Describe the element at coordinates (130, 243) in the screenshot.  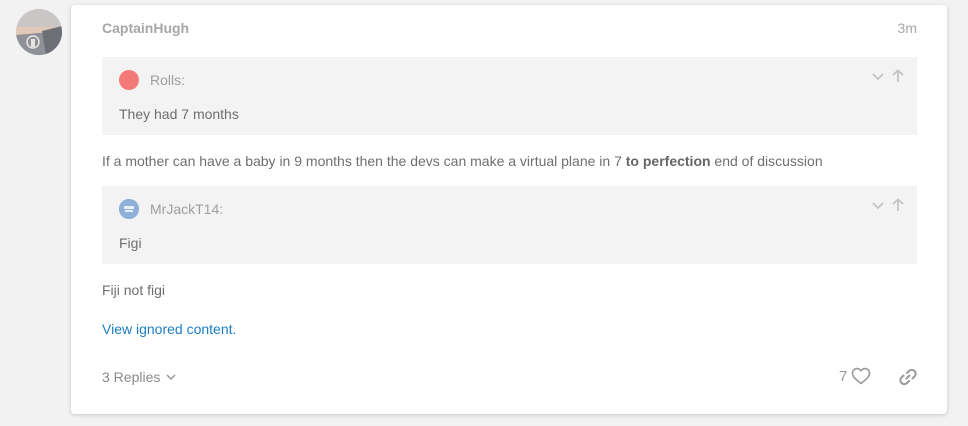
I see `quote-text: Figi` at that location.